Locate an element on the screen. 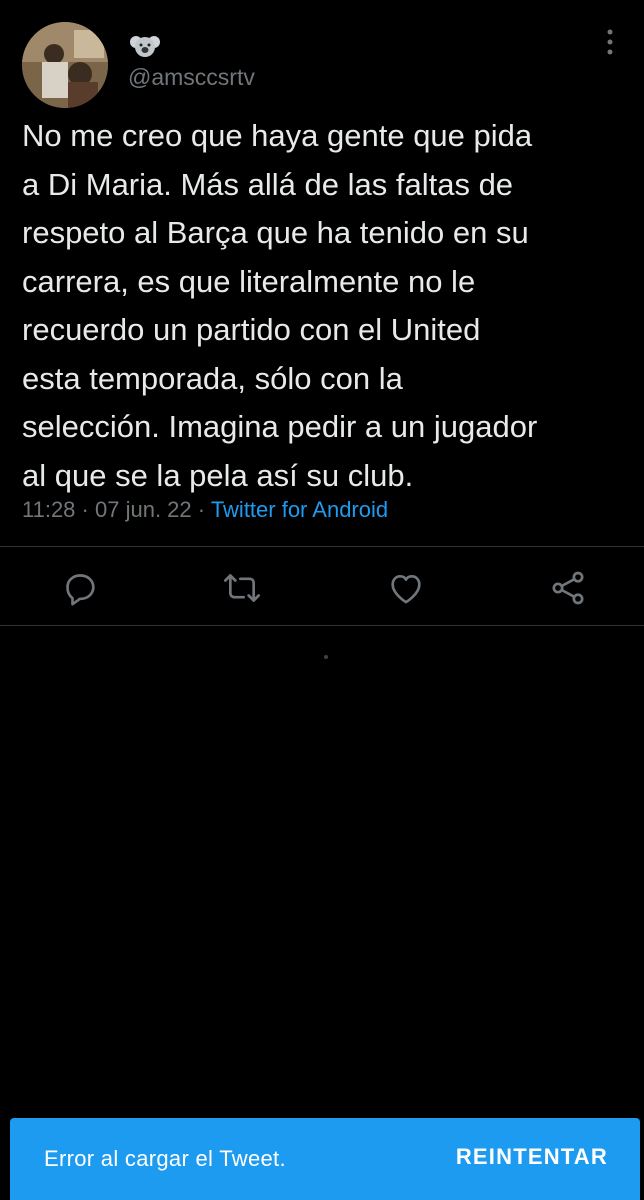  loading-indicator is located at coordinates (326, 657).